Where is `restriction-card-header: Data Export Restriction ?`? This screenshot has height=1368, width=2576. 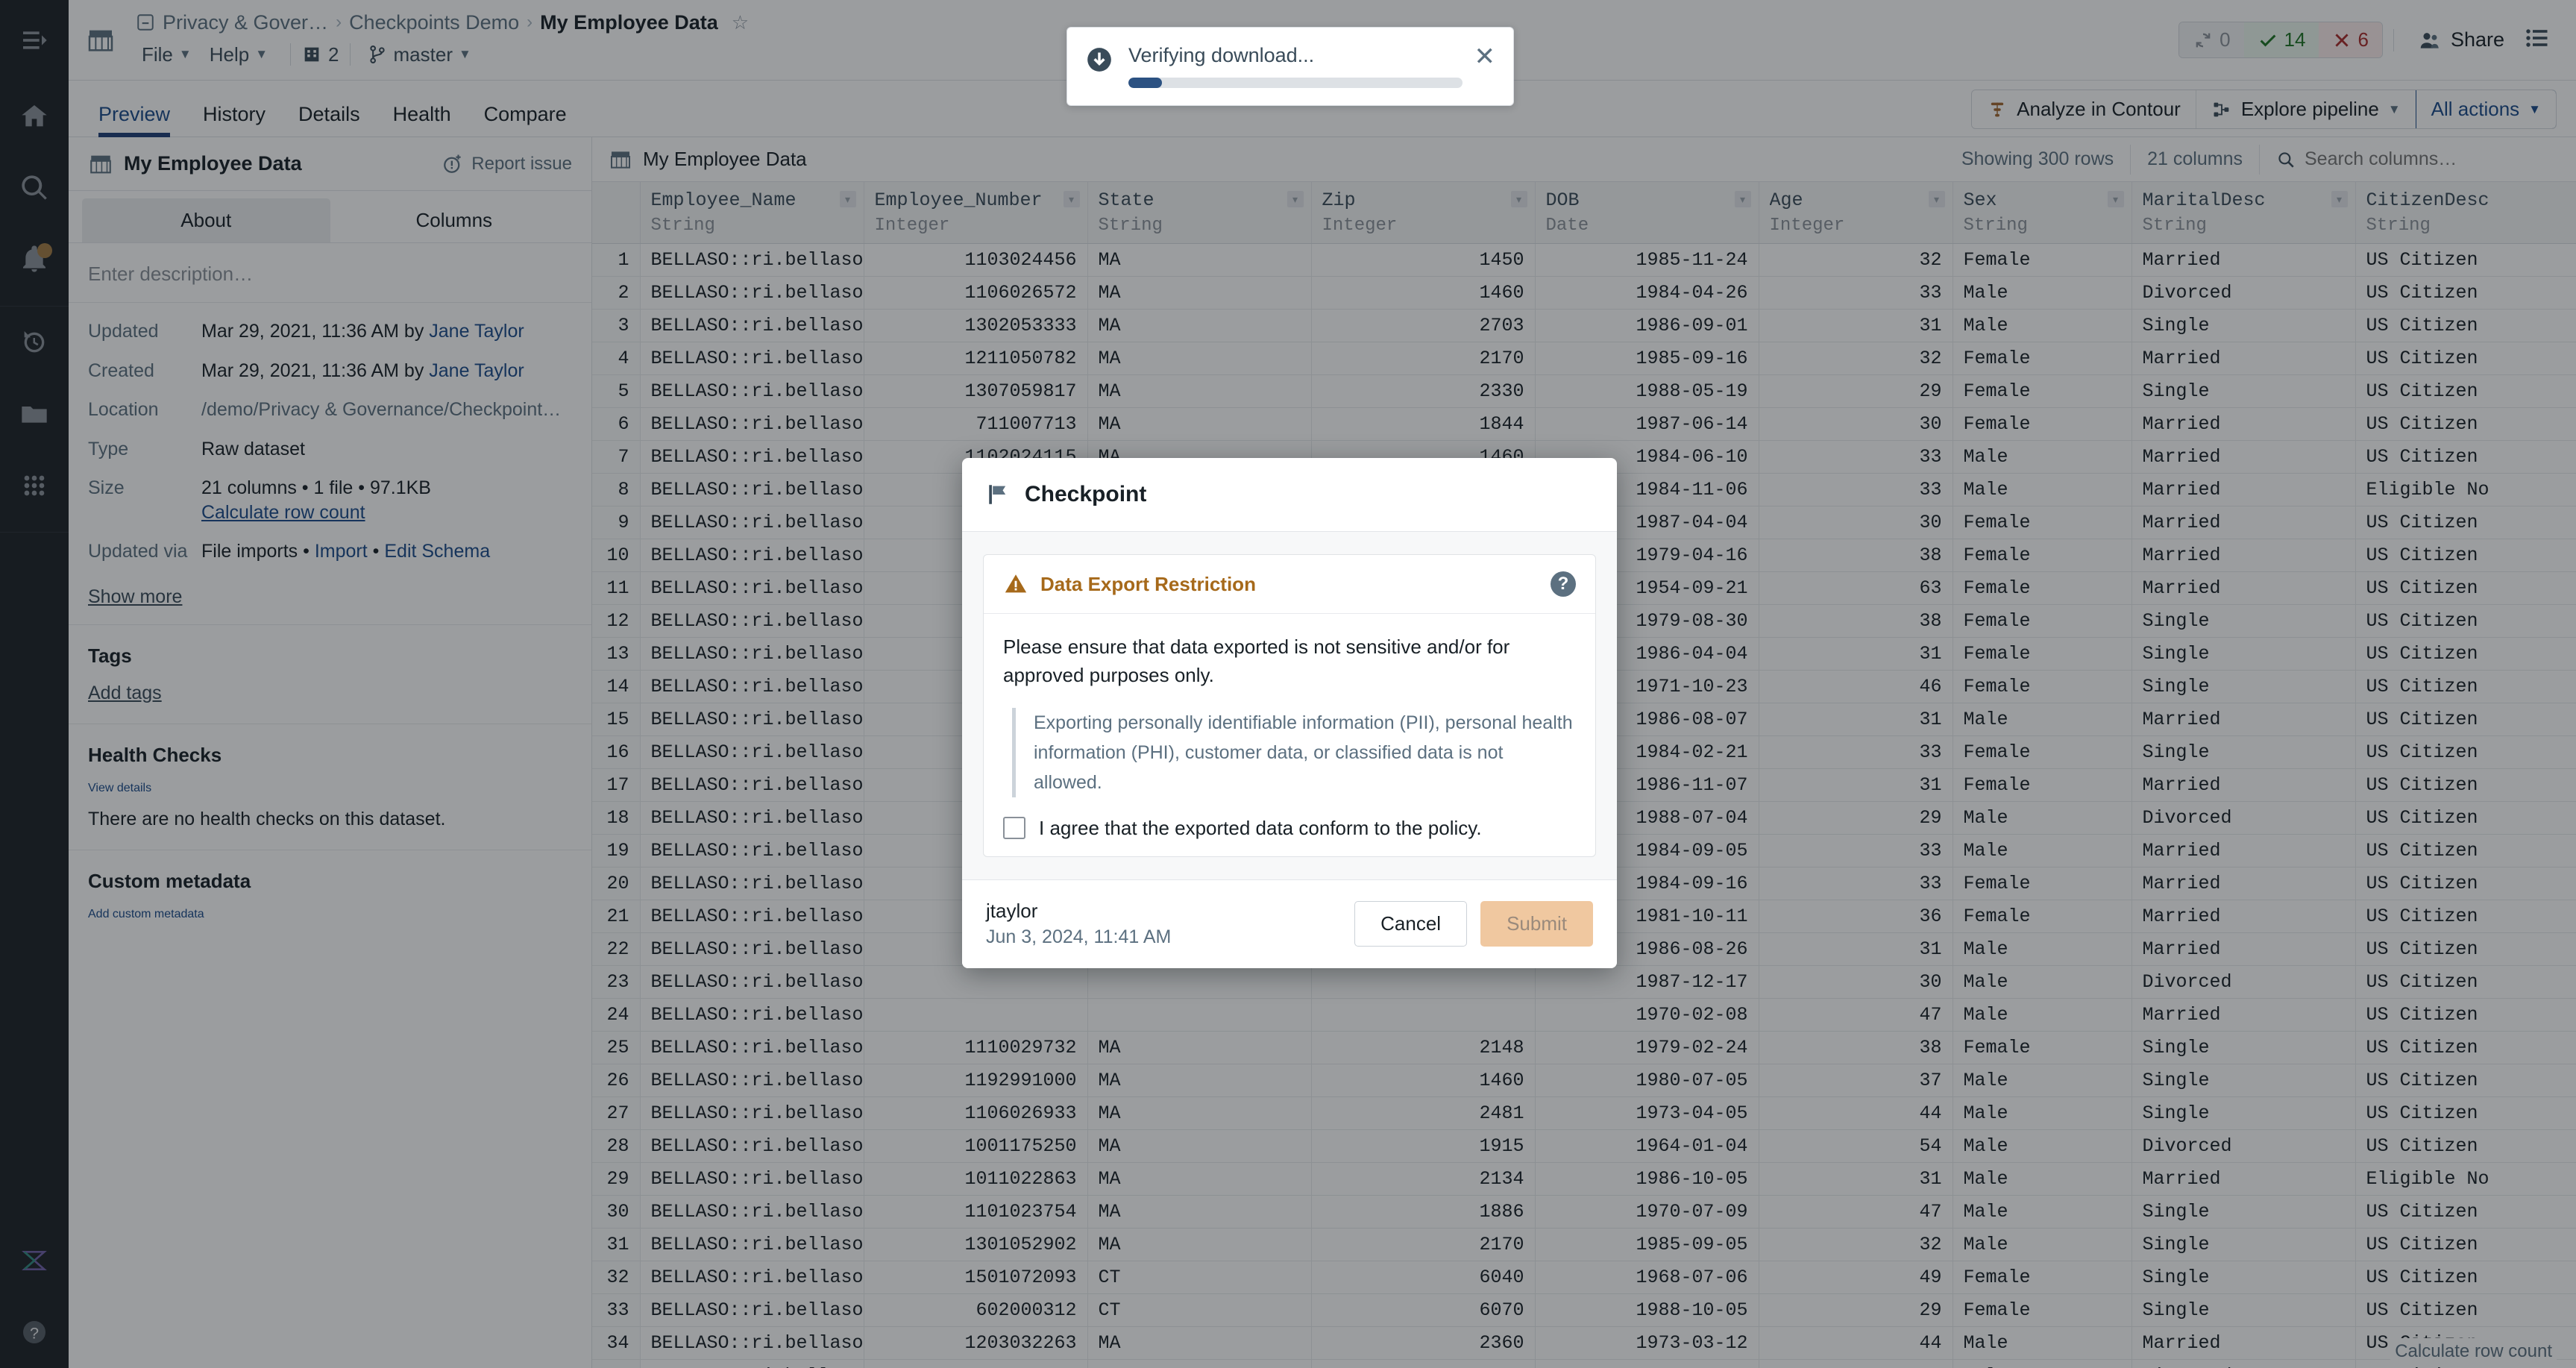 restriction-card-header: Data Export Restriction ? is located at coordinates (1289, 585).